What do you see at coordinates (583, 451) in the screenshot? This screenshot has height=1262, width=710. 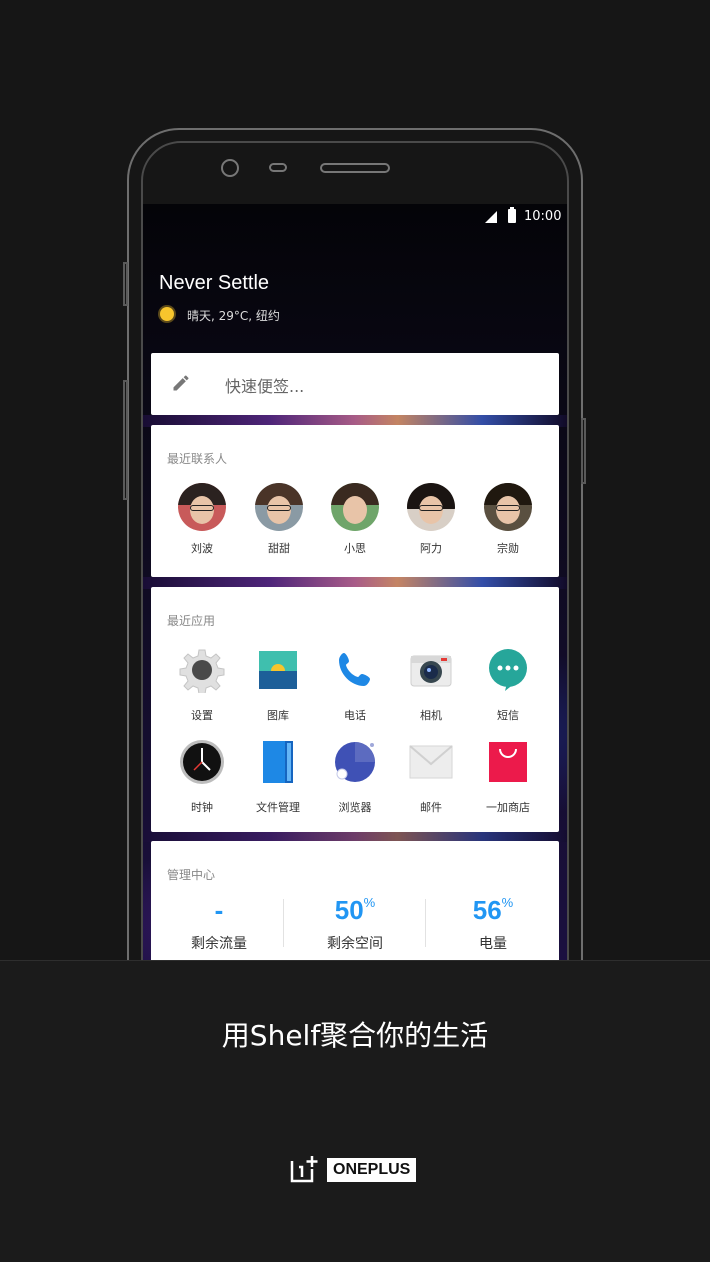 I see `phone-power-button` at bounding box center [583, 451].